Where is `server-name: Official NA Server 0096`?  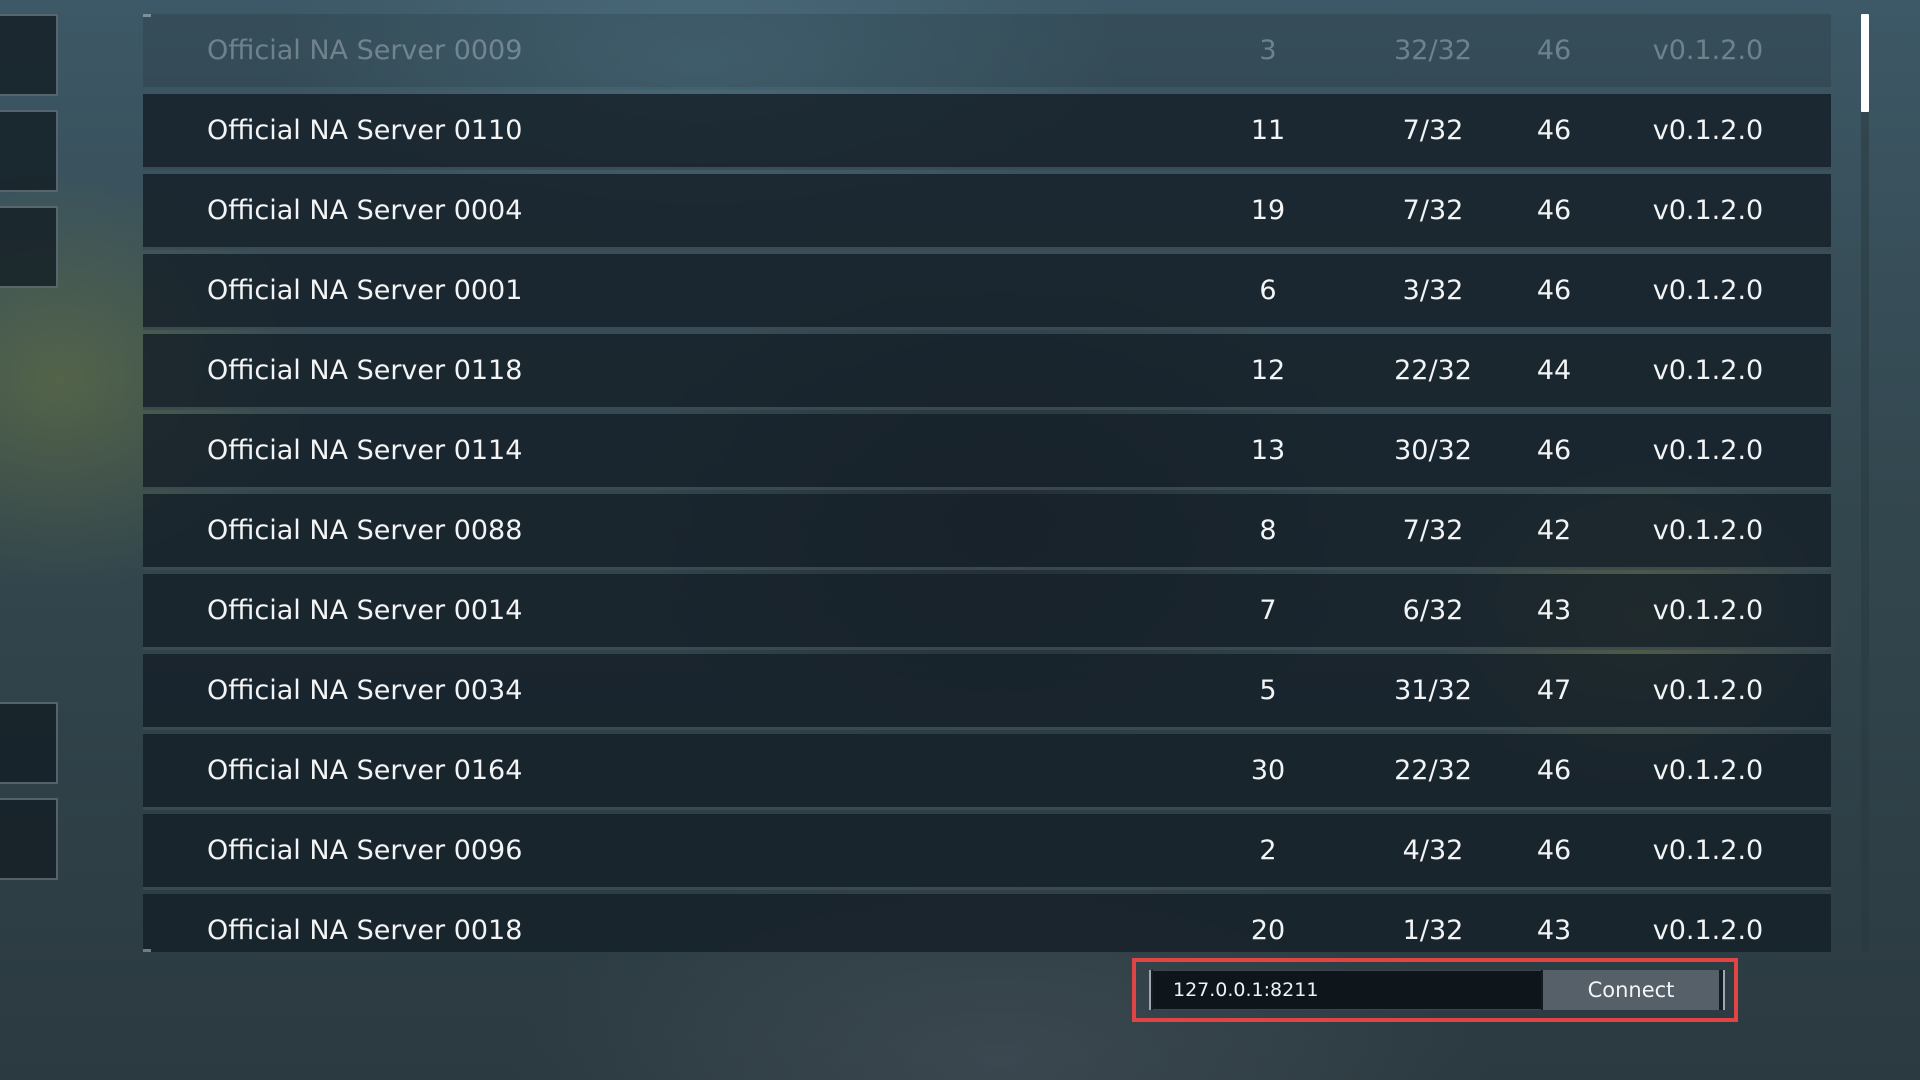 server-name: Official NA Server 0096 is located at coordinates (365, 850).